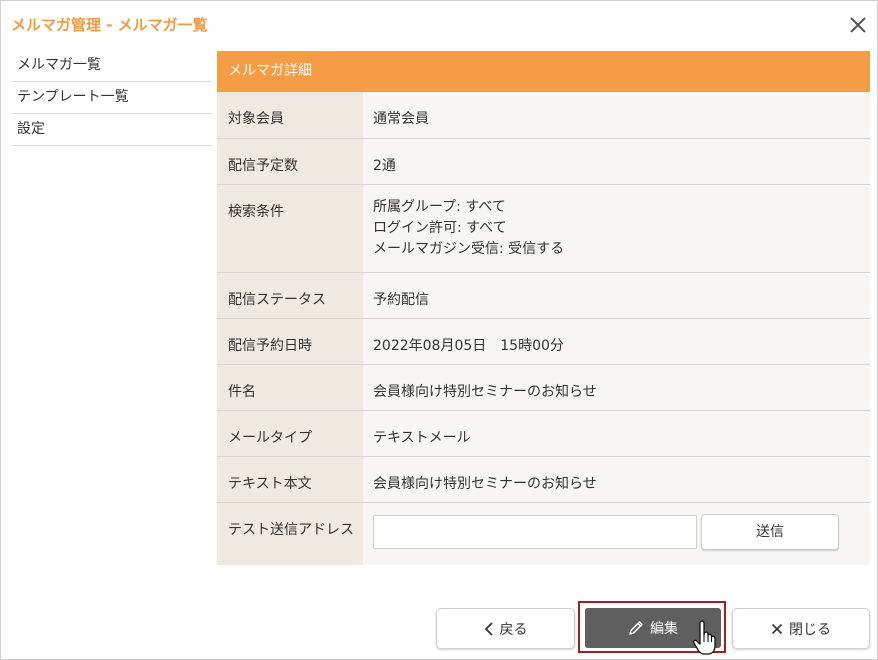 Image resolution: width=878 pixels, height=660 pixels. I want to click on close-button-label: 閉じる, so click(810, 629).